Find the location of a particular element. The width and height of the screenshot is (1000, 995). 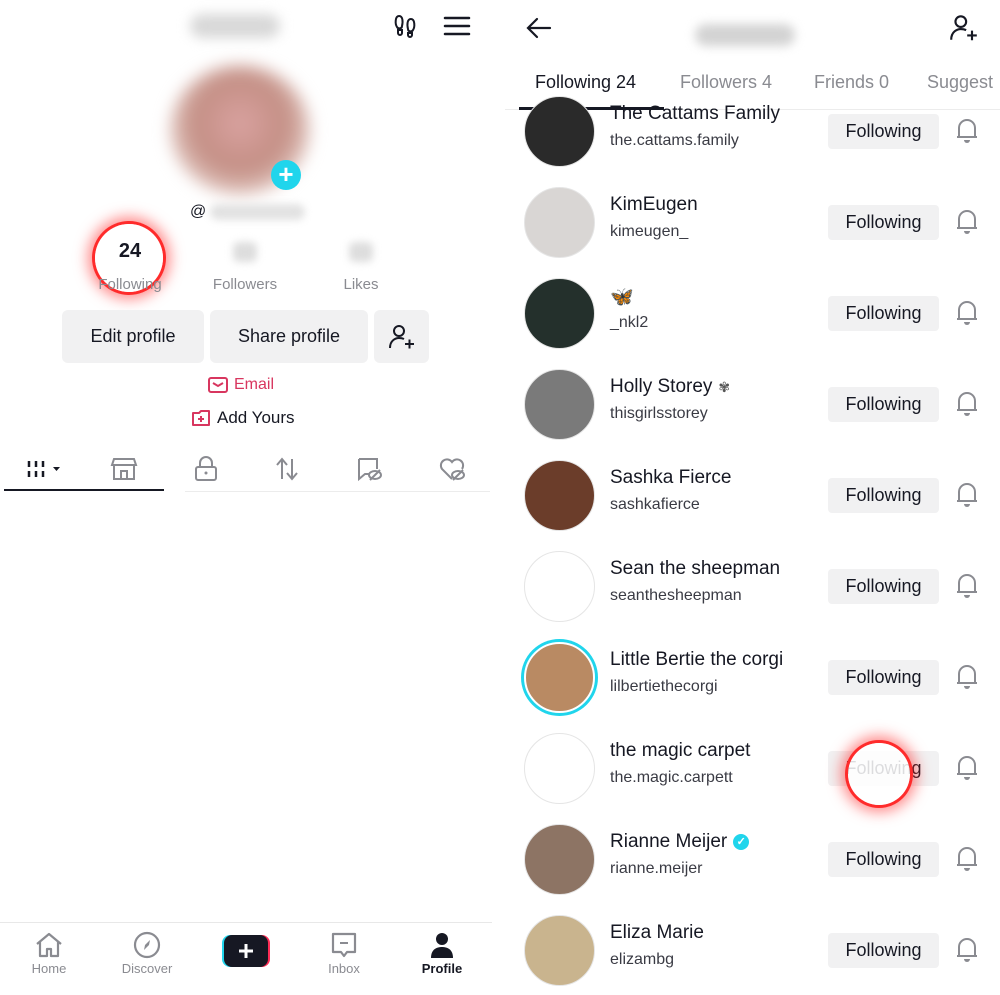

user-display-name: Holly Storey is located at coordinates (661, 386).